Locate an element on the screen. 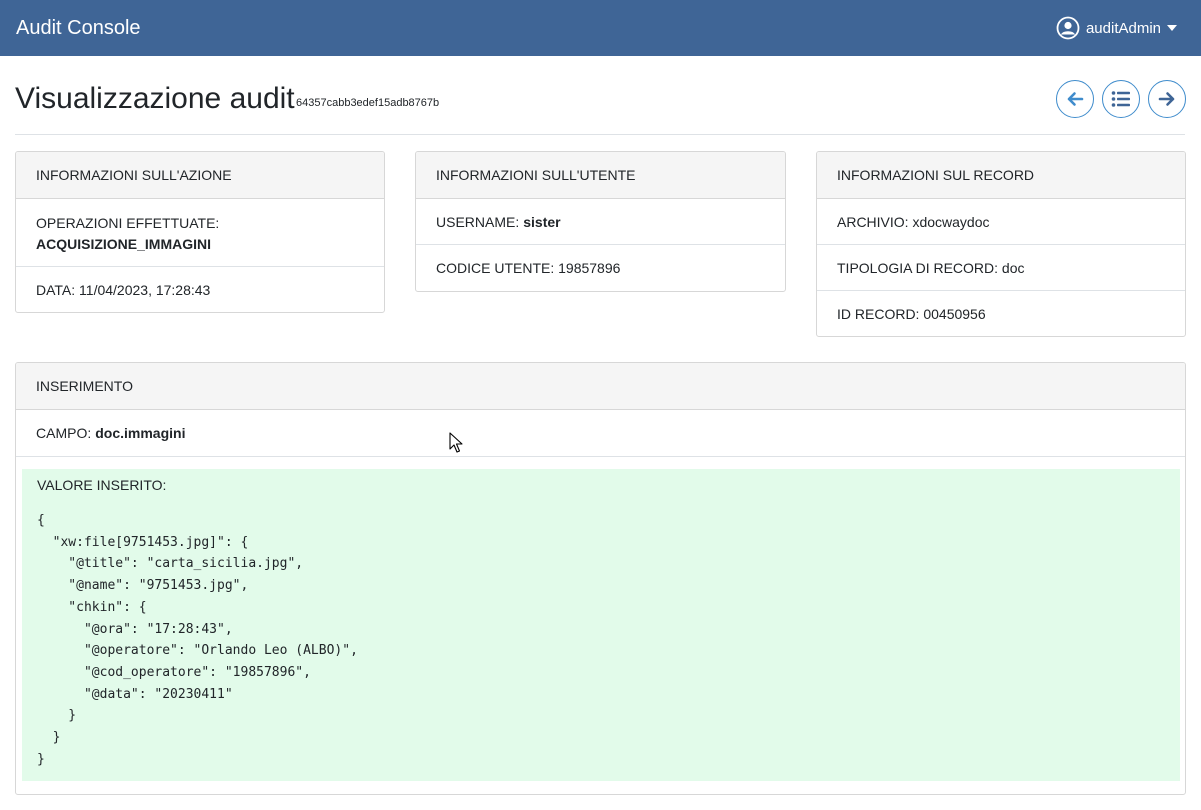 Image resolution: width=1201 pixels, height=810 pixels. app-title: Audit Console is located at coordinates (78, 28).